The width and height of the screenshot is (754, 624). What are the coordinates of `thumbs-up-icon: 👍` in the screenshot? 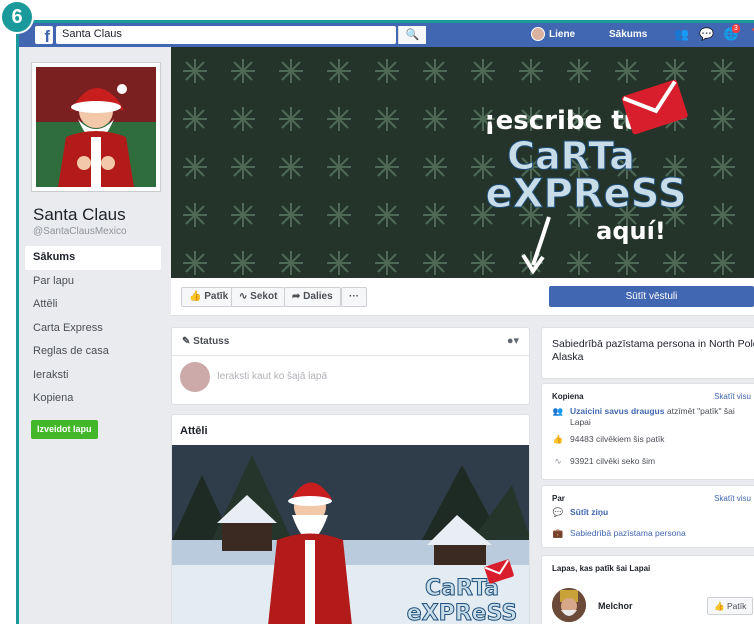 It's located at (558, 439).